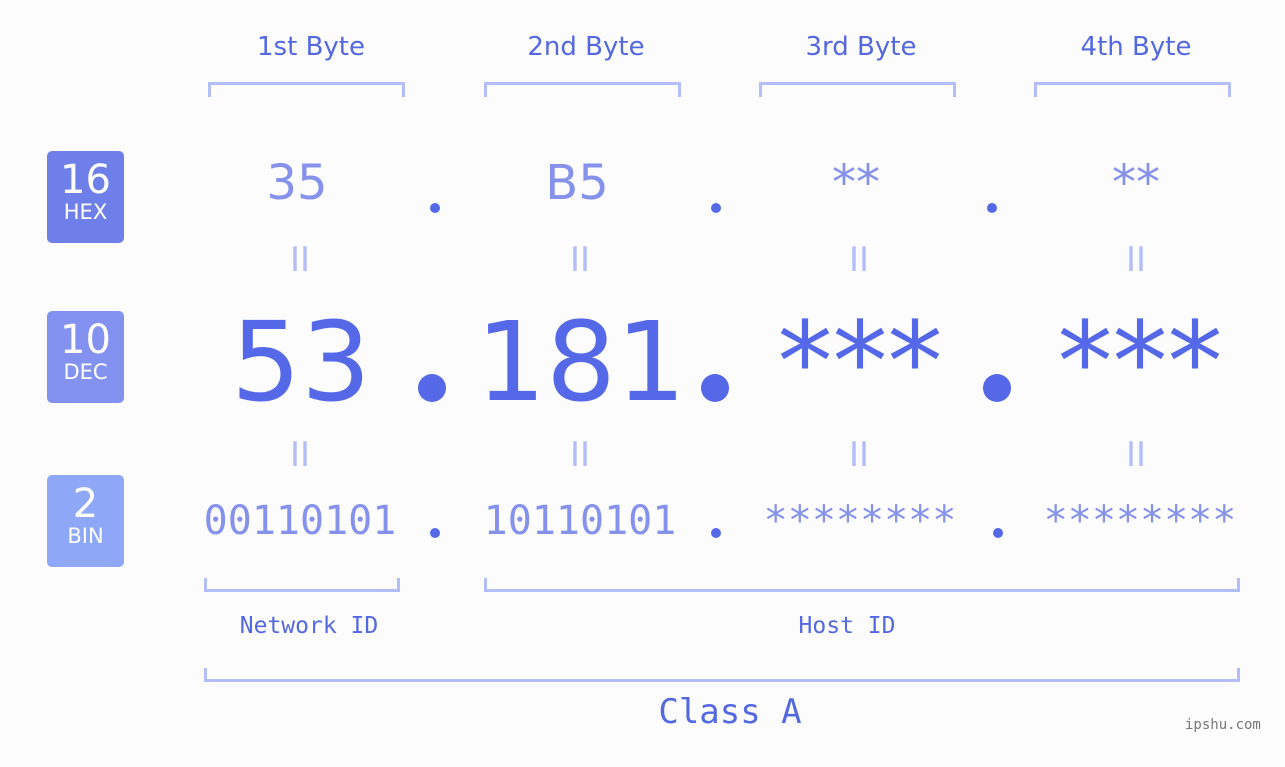  Describe the element at coordinates (302, 585) in the screenshot. I see `network-id-bracket` at that location.